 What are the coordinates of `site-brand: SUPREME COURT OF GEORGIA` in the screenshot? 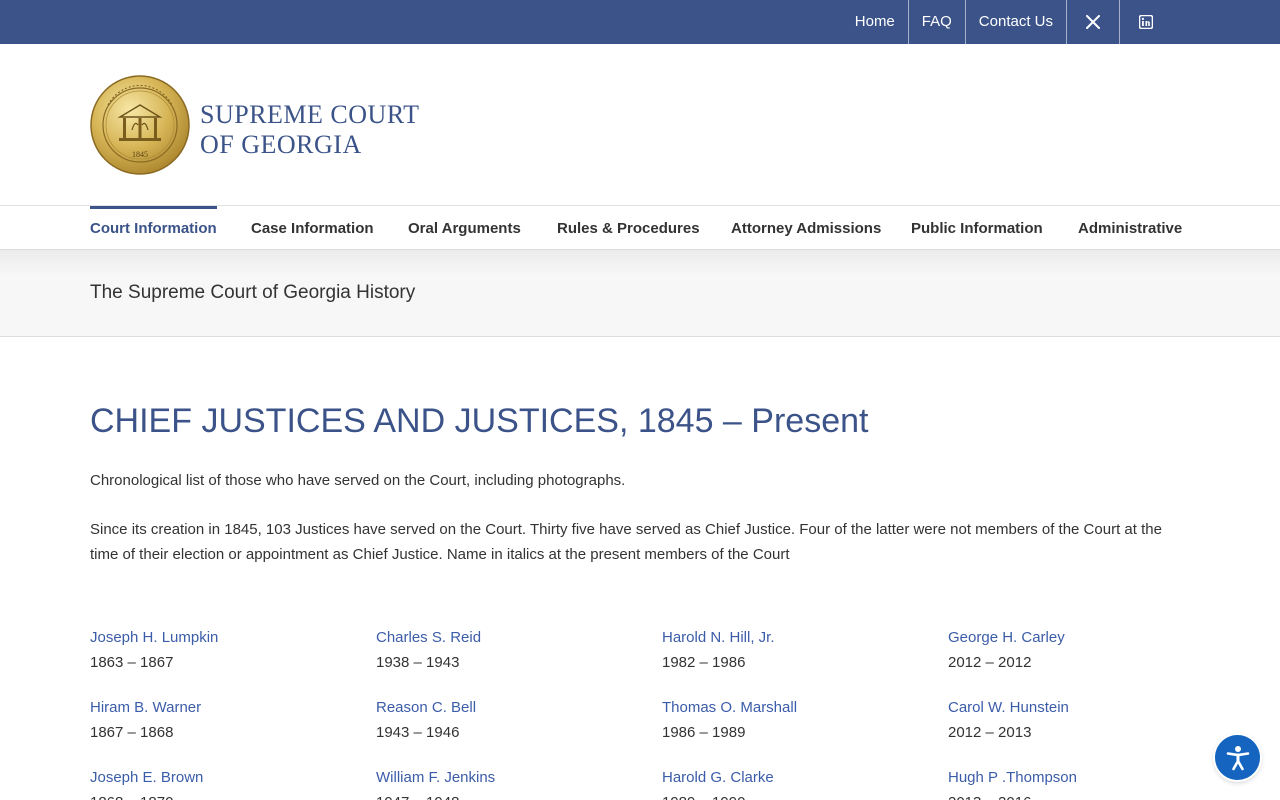 It's located at (309, 130).